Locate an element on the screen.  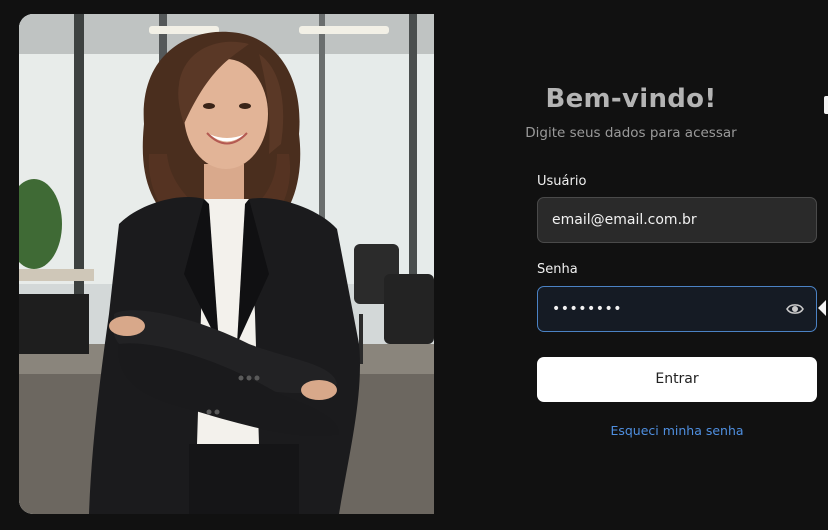
password-input: •••••••• is located at coordinates (677, 309).